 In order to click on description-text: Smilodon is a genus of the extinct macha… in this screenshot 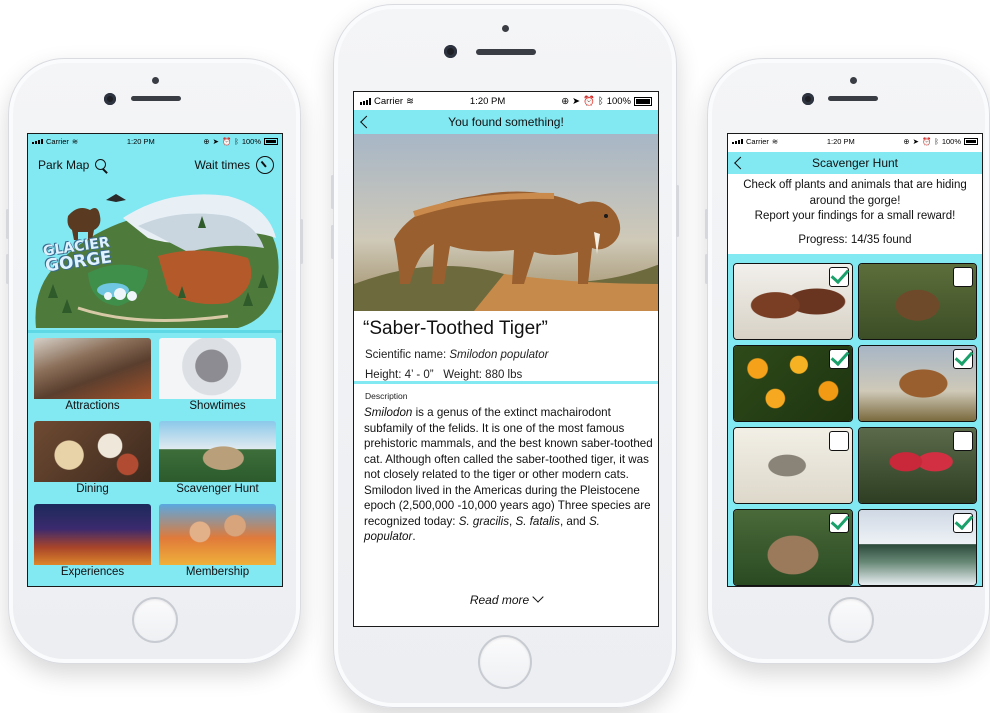, I will do `click(508, 474)`.